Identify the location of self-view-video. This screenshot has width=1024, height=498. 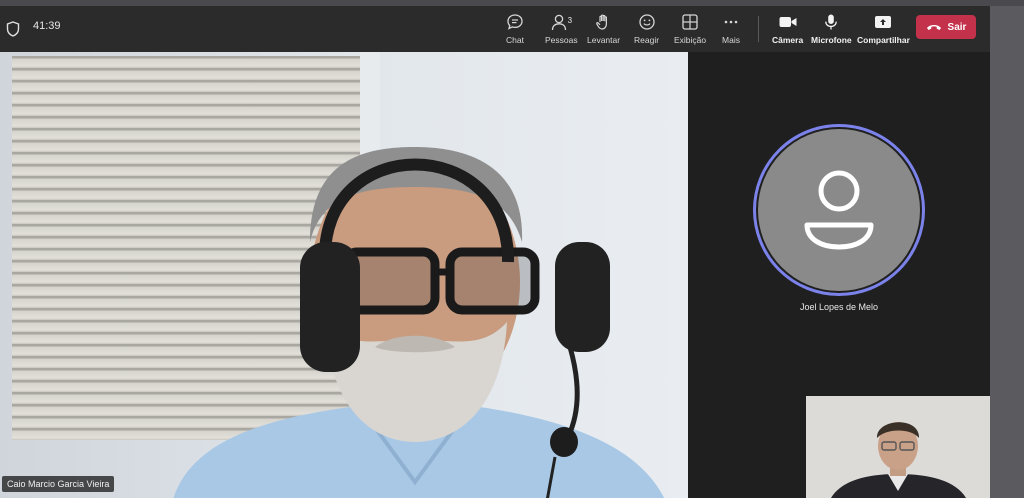
(898, 447).